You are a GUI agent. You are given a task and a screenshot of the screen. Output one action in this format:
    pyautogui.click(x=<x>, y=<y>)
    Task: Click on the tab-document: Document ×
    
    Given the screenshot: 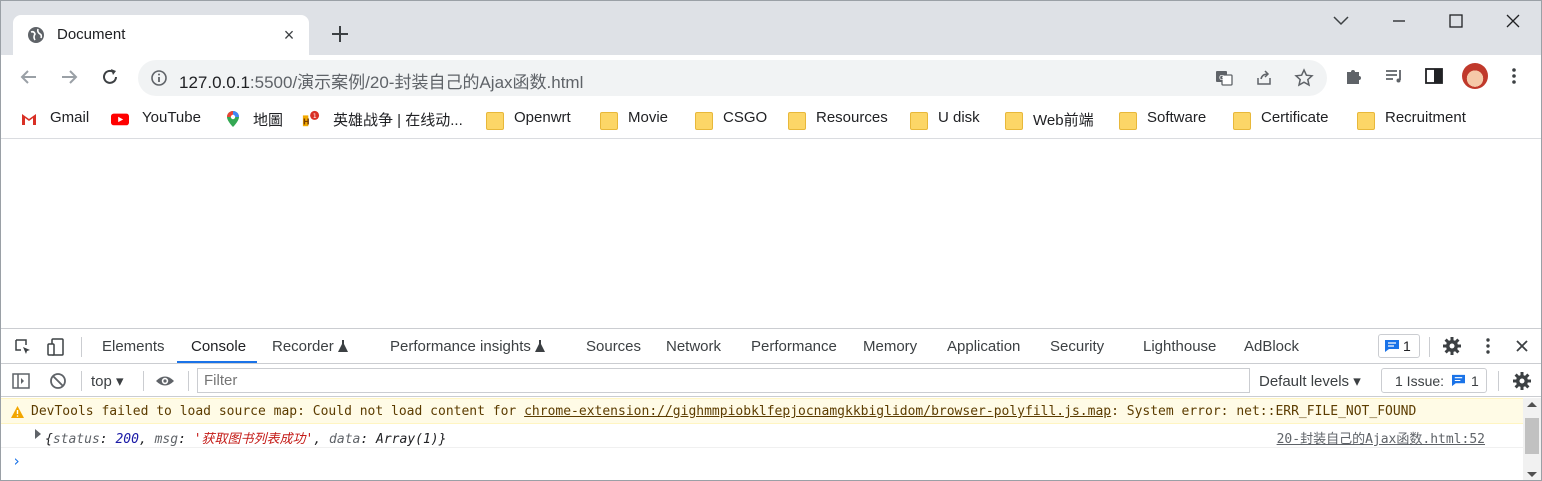 What is the action you would take?
    pyautogui.click(x=161, y=35)
    